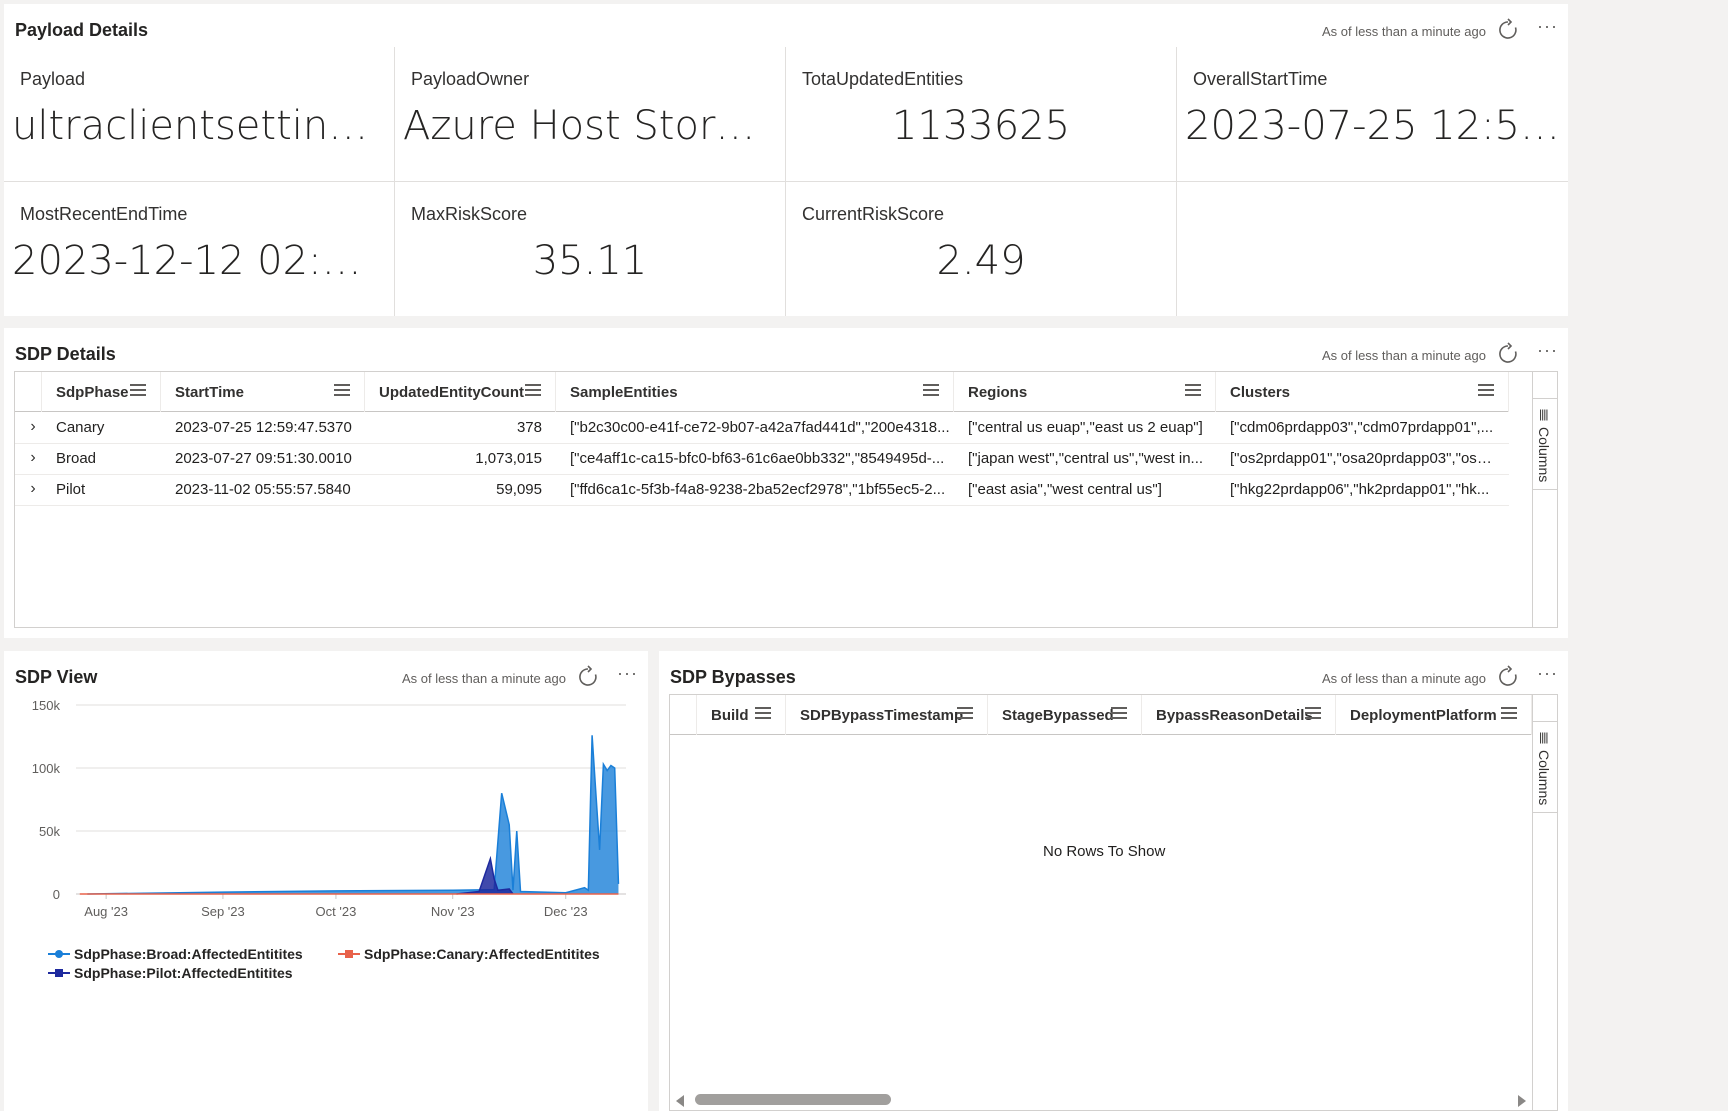 The image size is (1728, 1111). What do you see at coordinates (680, 1101) in the screenshot?
I see `scroll-left-arrow-icon` at bounding box center [680, 1101].